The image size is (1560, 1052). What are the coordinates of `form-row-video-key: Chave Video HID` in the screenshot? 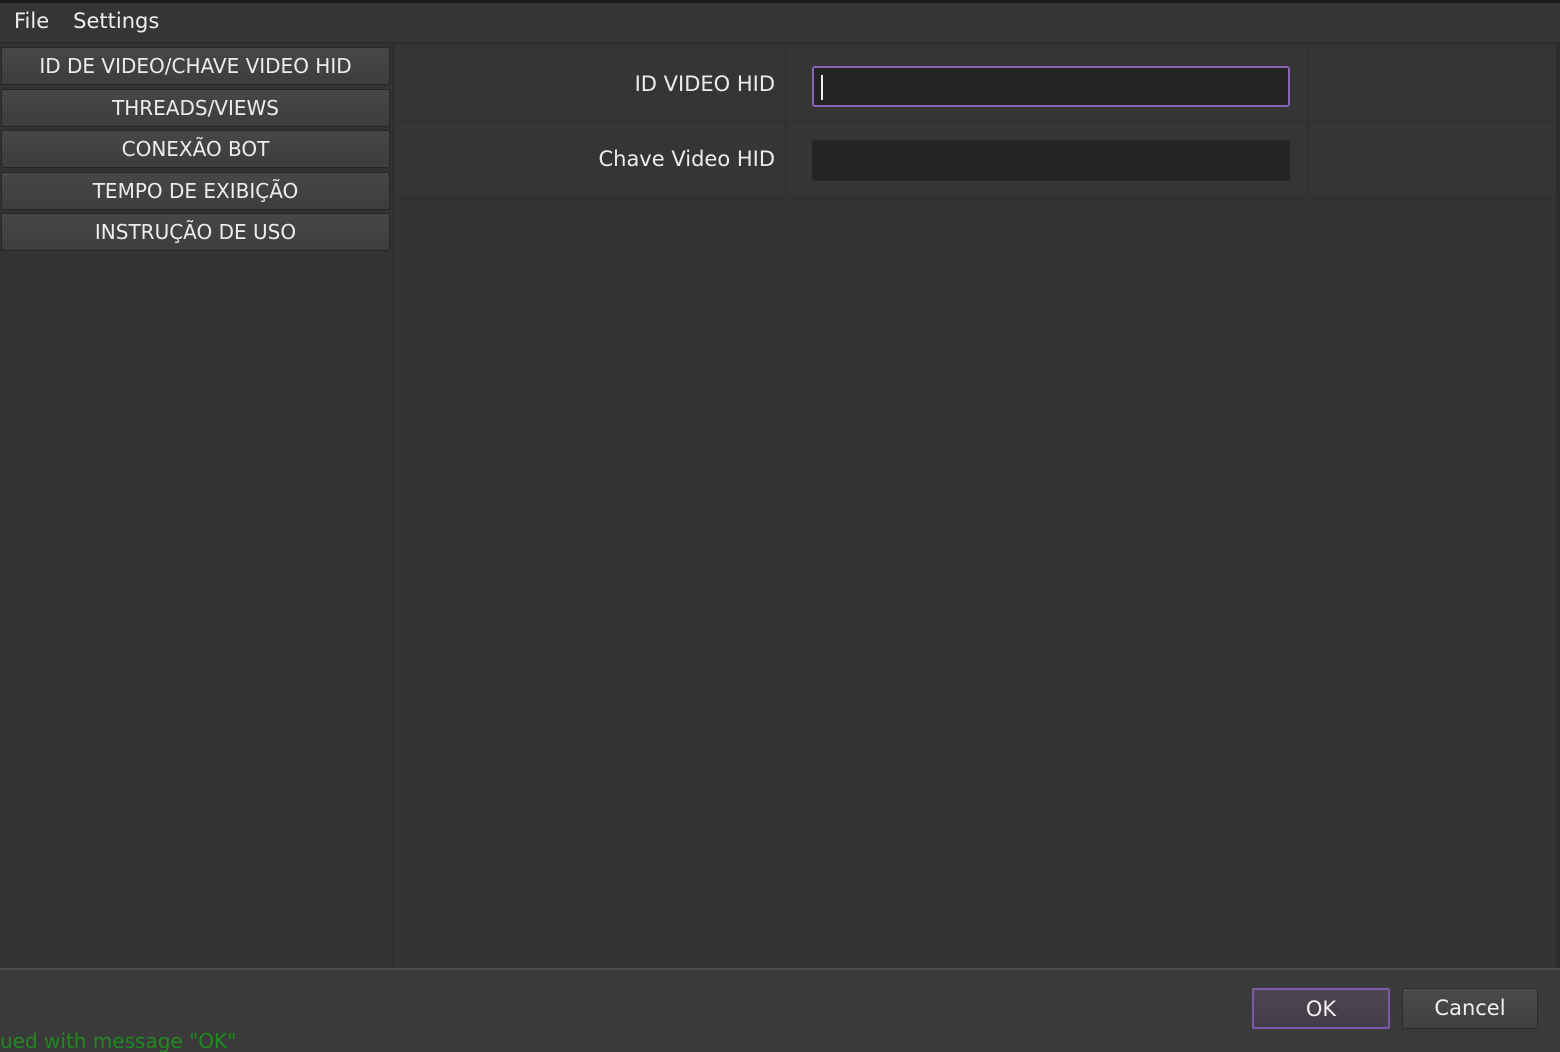 It's located at (977, 159).